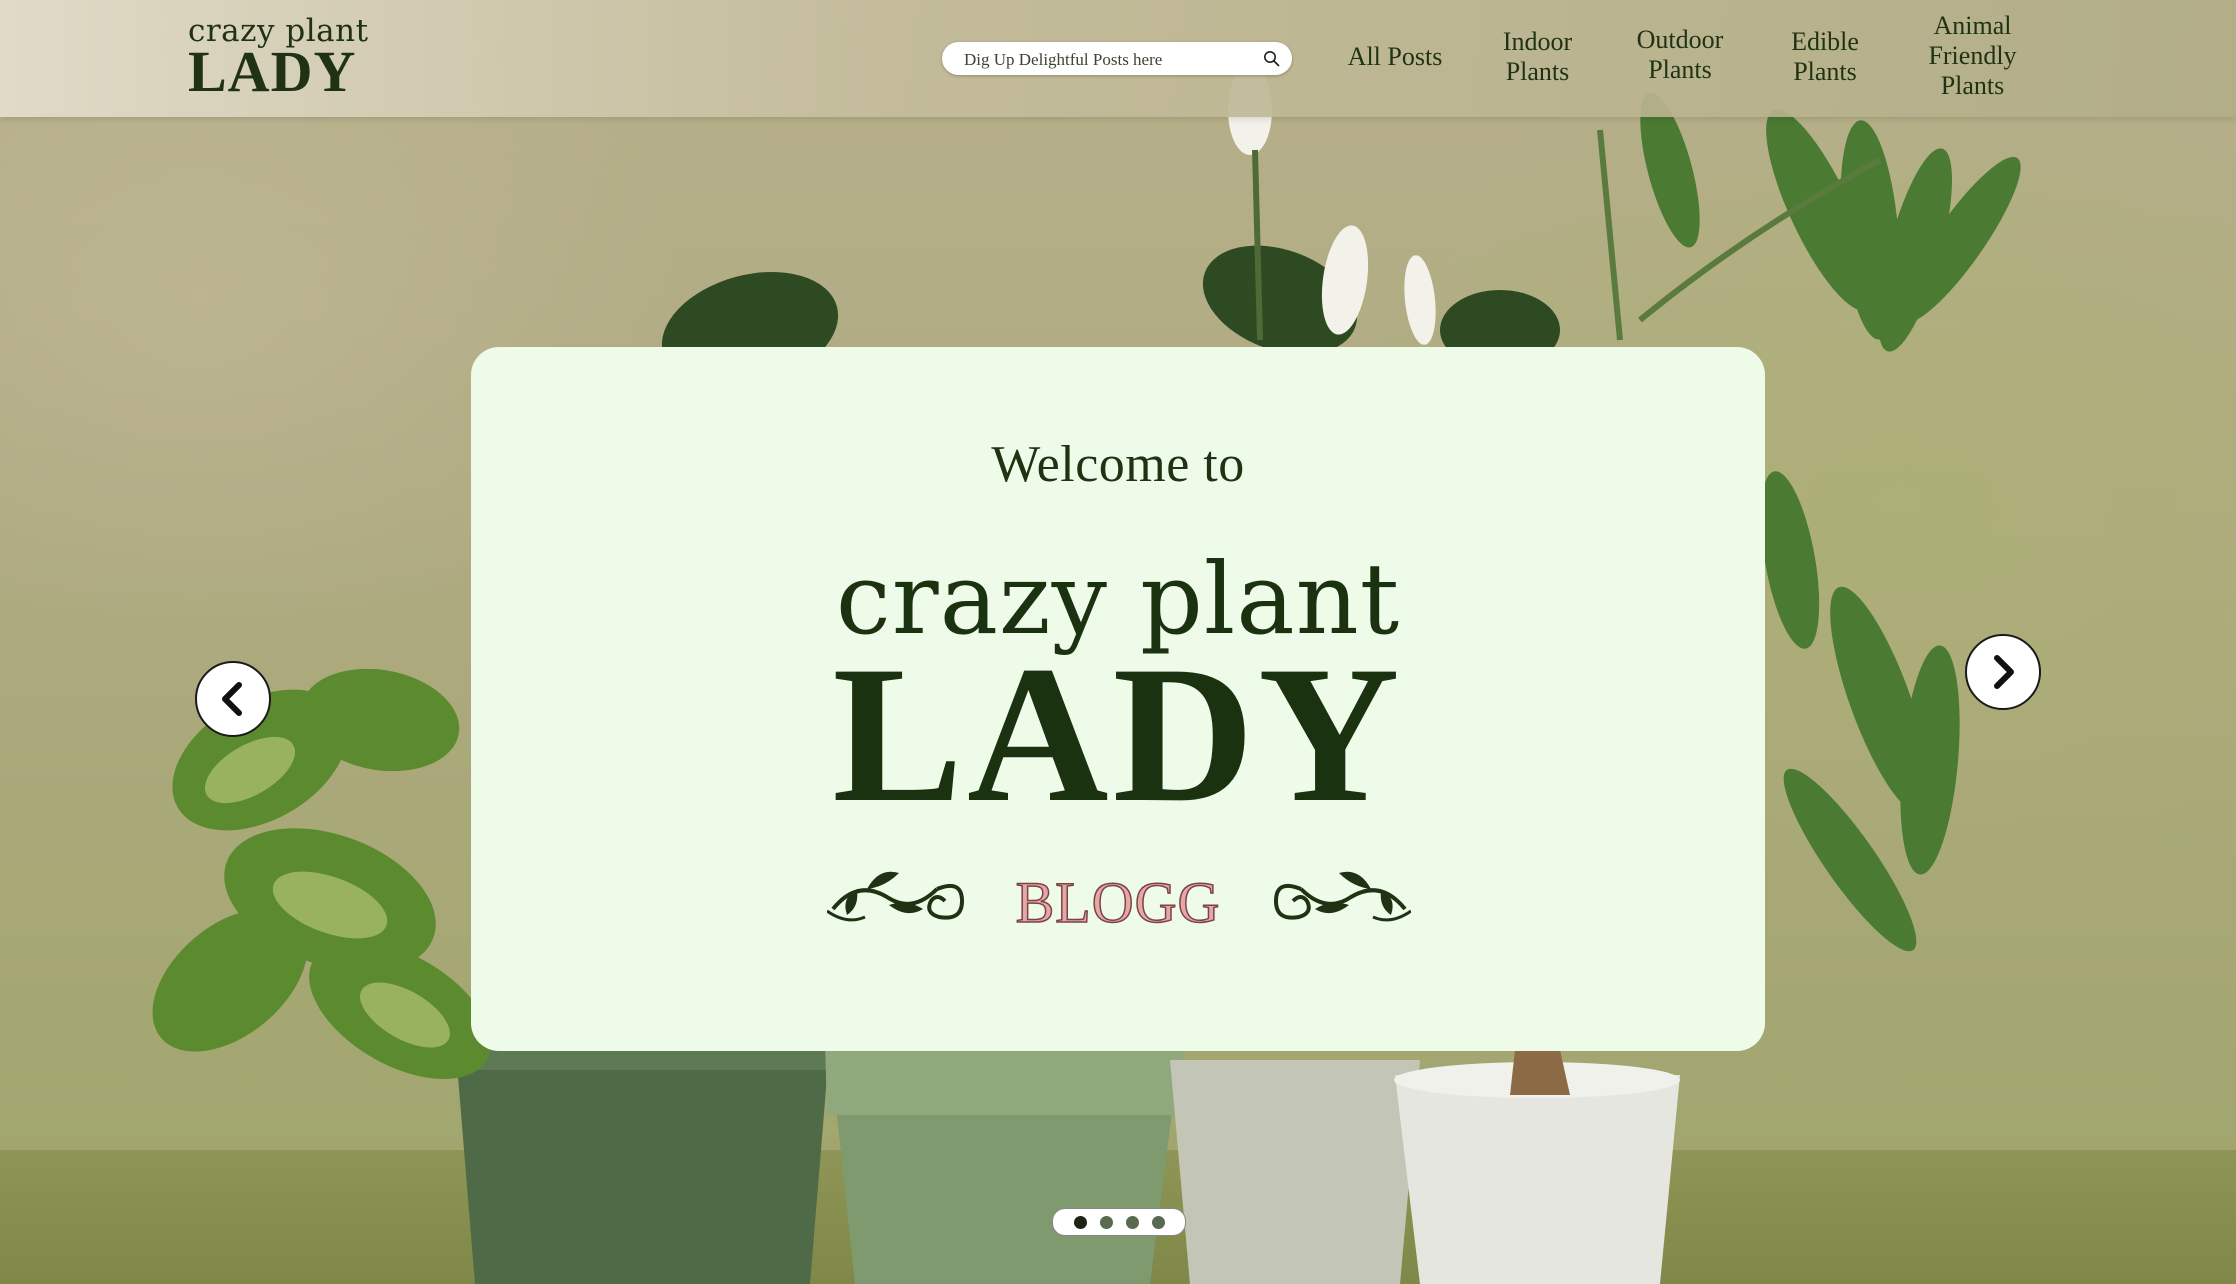 The width and height of the screenshot is (2236, 1284). I want to click on nav-animal-friendly-plants: Animal Friendly Plants, so click(1972, 56).